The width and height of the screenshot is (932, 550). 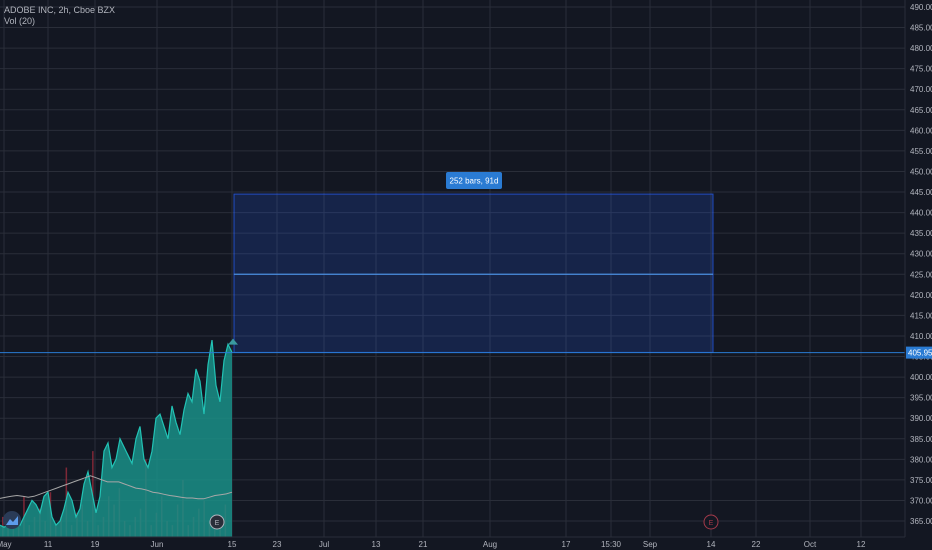 I want to click on y-tick-label: 380.00, so click(x=921, y=459).